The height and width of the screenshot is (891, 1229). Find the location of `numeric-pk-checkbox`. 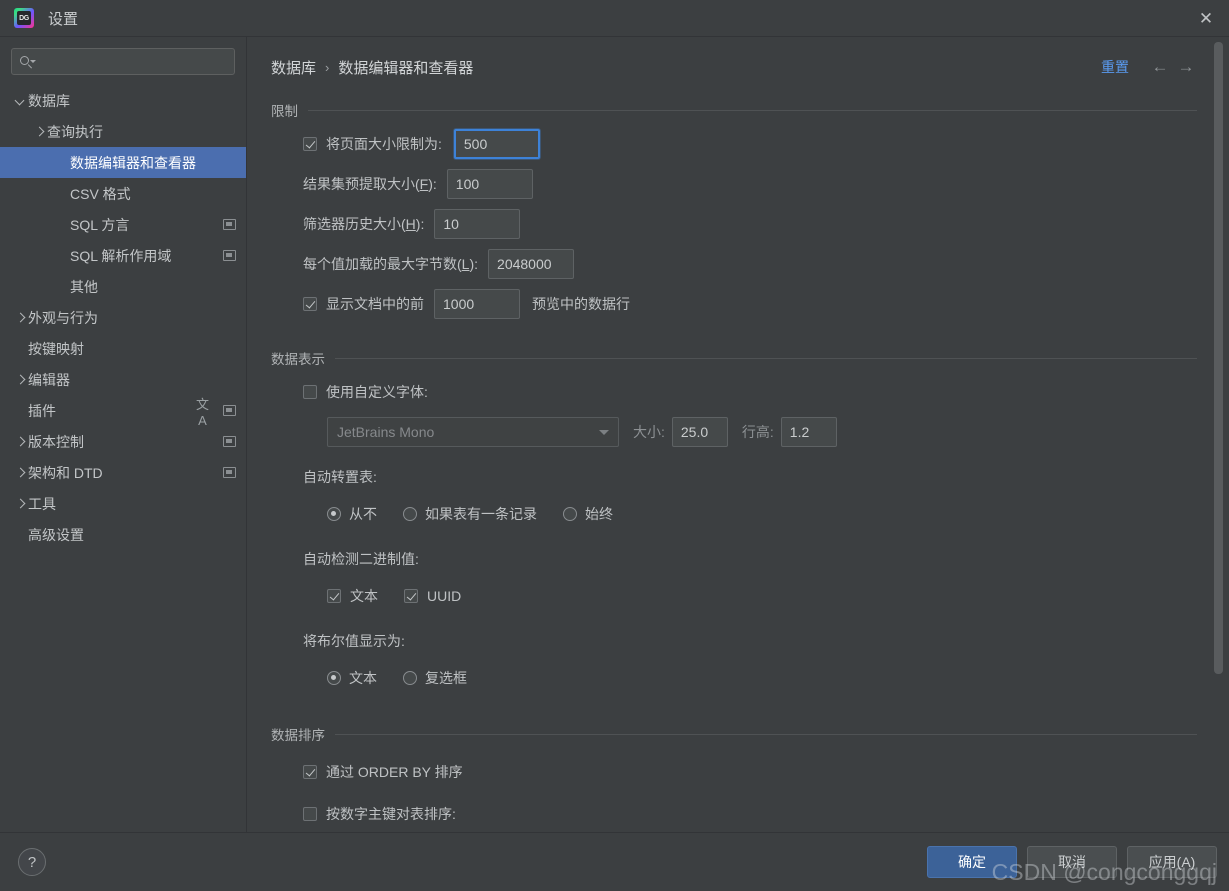

numeric-pk-checkbox is located at coordinates (310, 814).